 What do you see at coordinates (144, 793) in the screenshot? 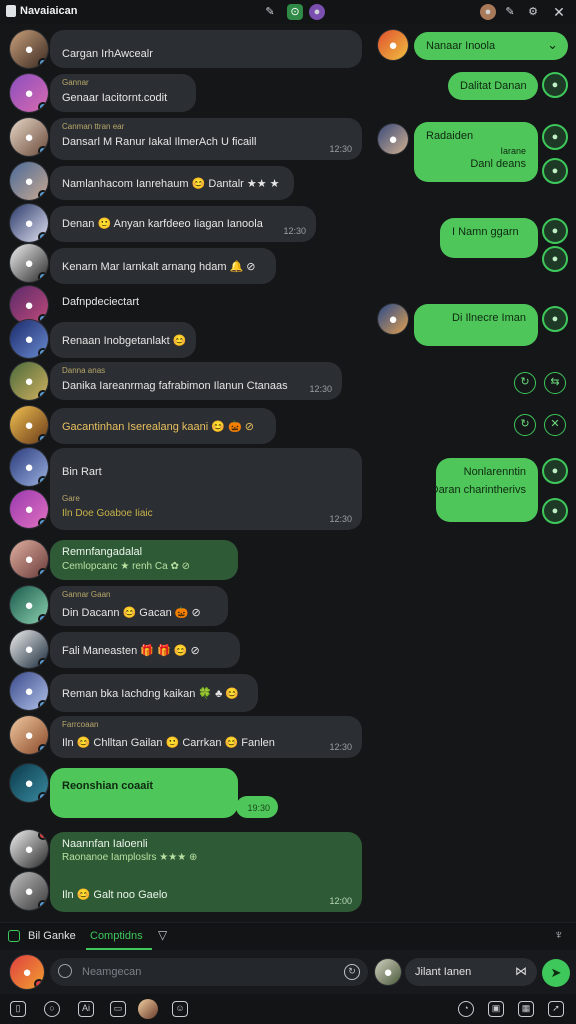
I see `message-bubble: Reonshian coaait` at bounding box center [144, 793].